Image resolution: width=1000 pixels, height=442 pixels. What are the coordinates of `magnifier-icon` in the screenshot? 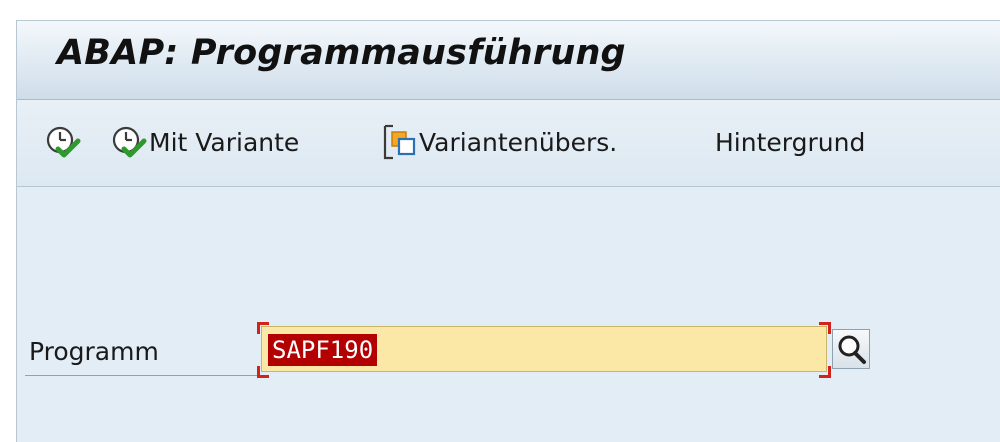 It's located at (852, 349).